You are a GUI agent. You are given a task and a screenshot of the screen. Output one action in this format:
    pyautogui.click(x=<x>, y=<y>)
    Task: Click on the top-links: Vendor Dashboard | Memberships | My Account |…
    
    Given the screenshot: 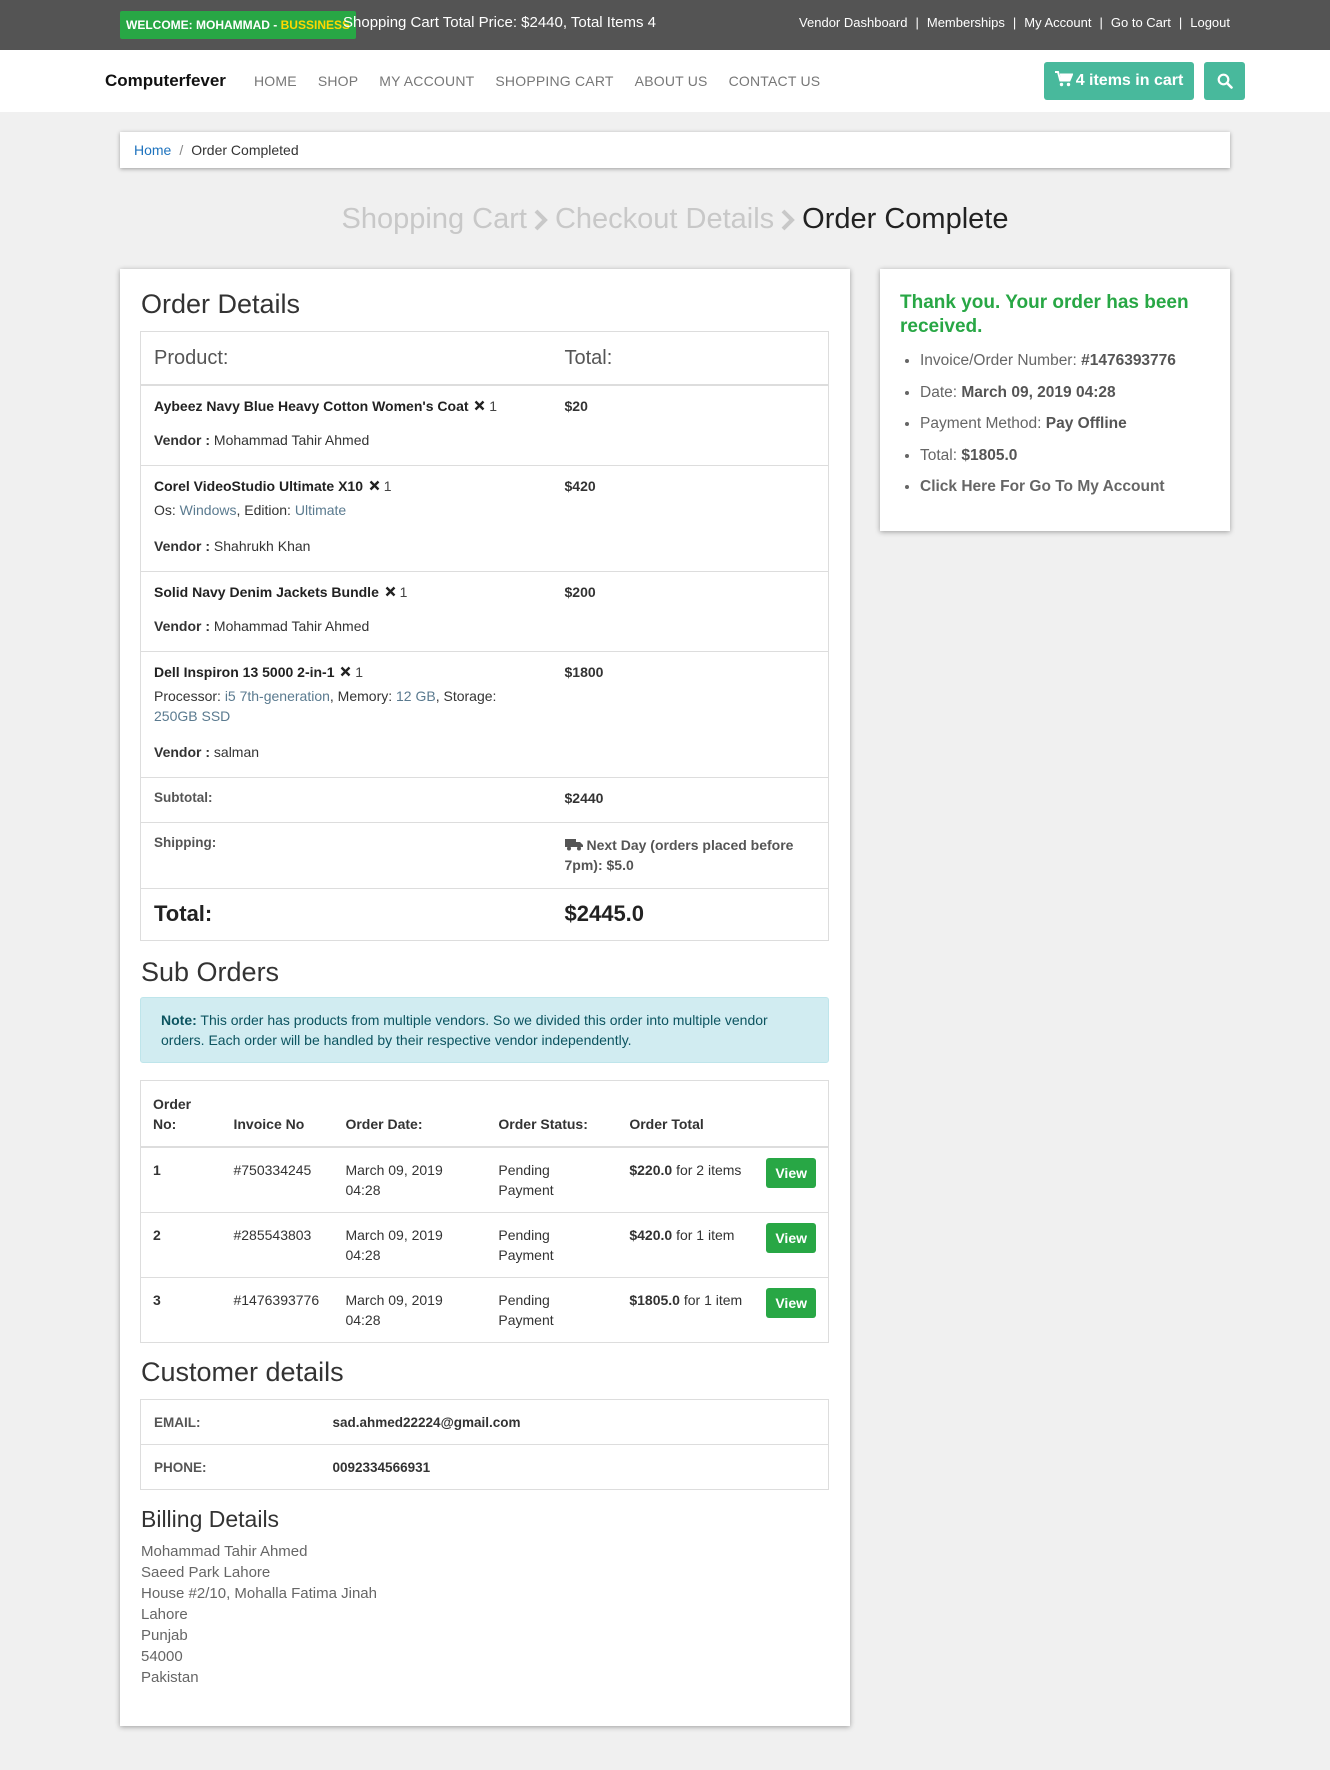 What is the action you would take?
    pyautogui.click(x=1014, y=22)
    